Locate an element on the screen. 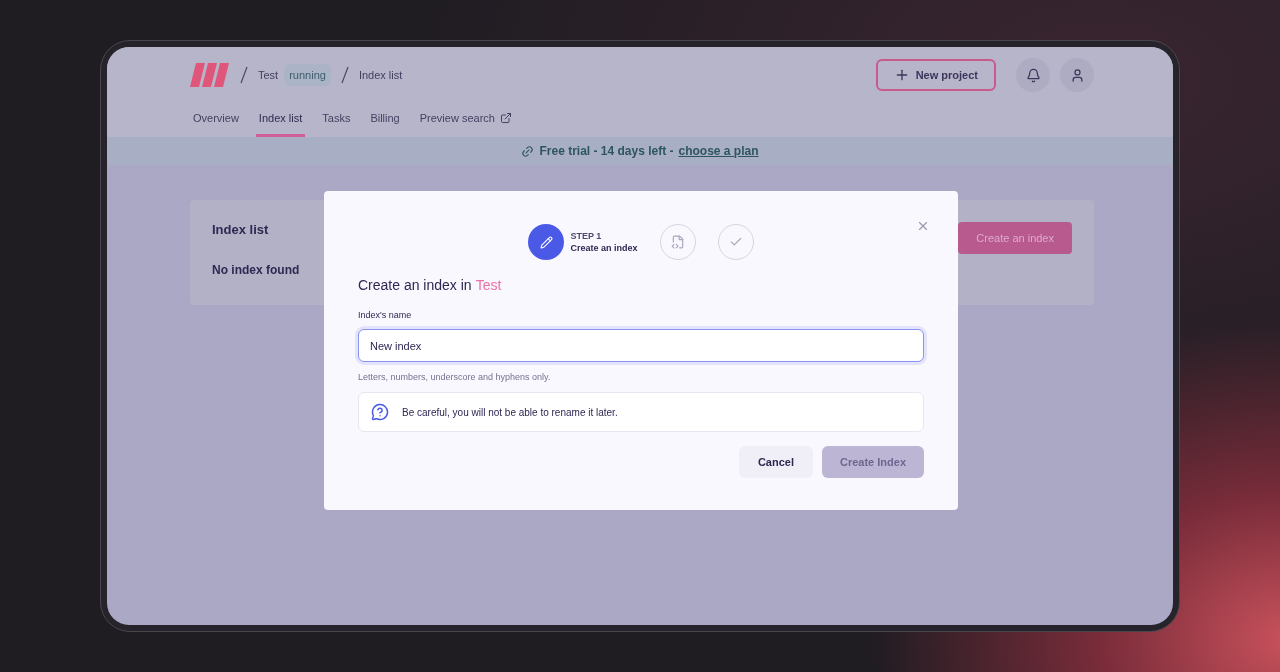 The width and height of the screenshot is (1280, 672). notice-text: Be careful, you will not be able to rename it later. is located at coordinates (510, 412).